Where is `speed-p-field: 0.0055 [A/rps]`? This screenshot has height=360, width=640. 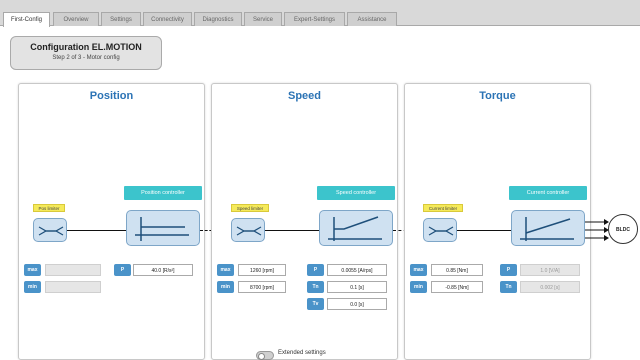 speed-p-field: 0.0055 [A/rps] is located at coordinates (357, 270).